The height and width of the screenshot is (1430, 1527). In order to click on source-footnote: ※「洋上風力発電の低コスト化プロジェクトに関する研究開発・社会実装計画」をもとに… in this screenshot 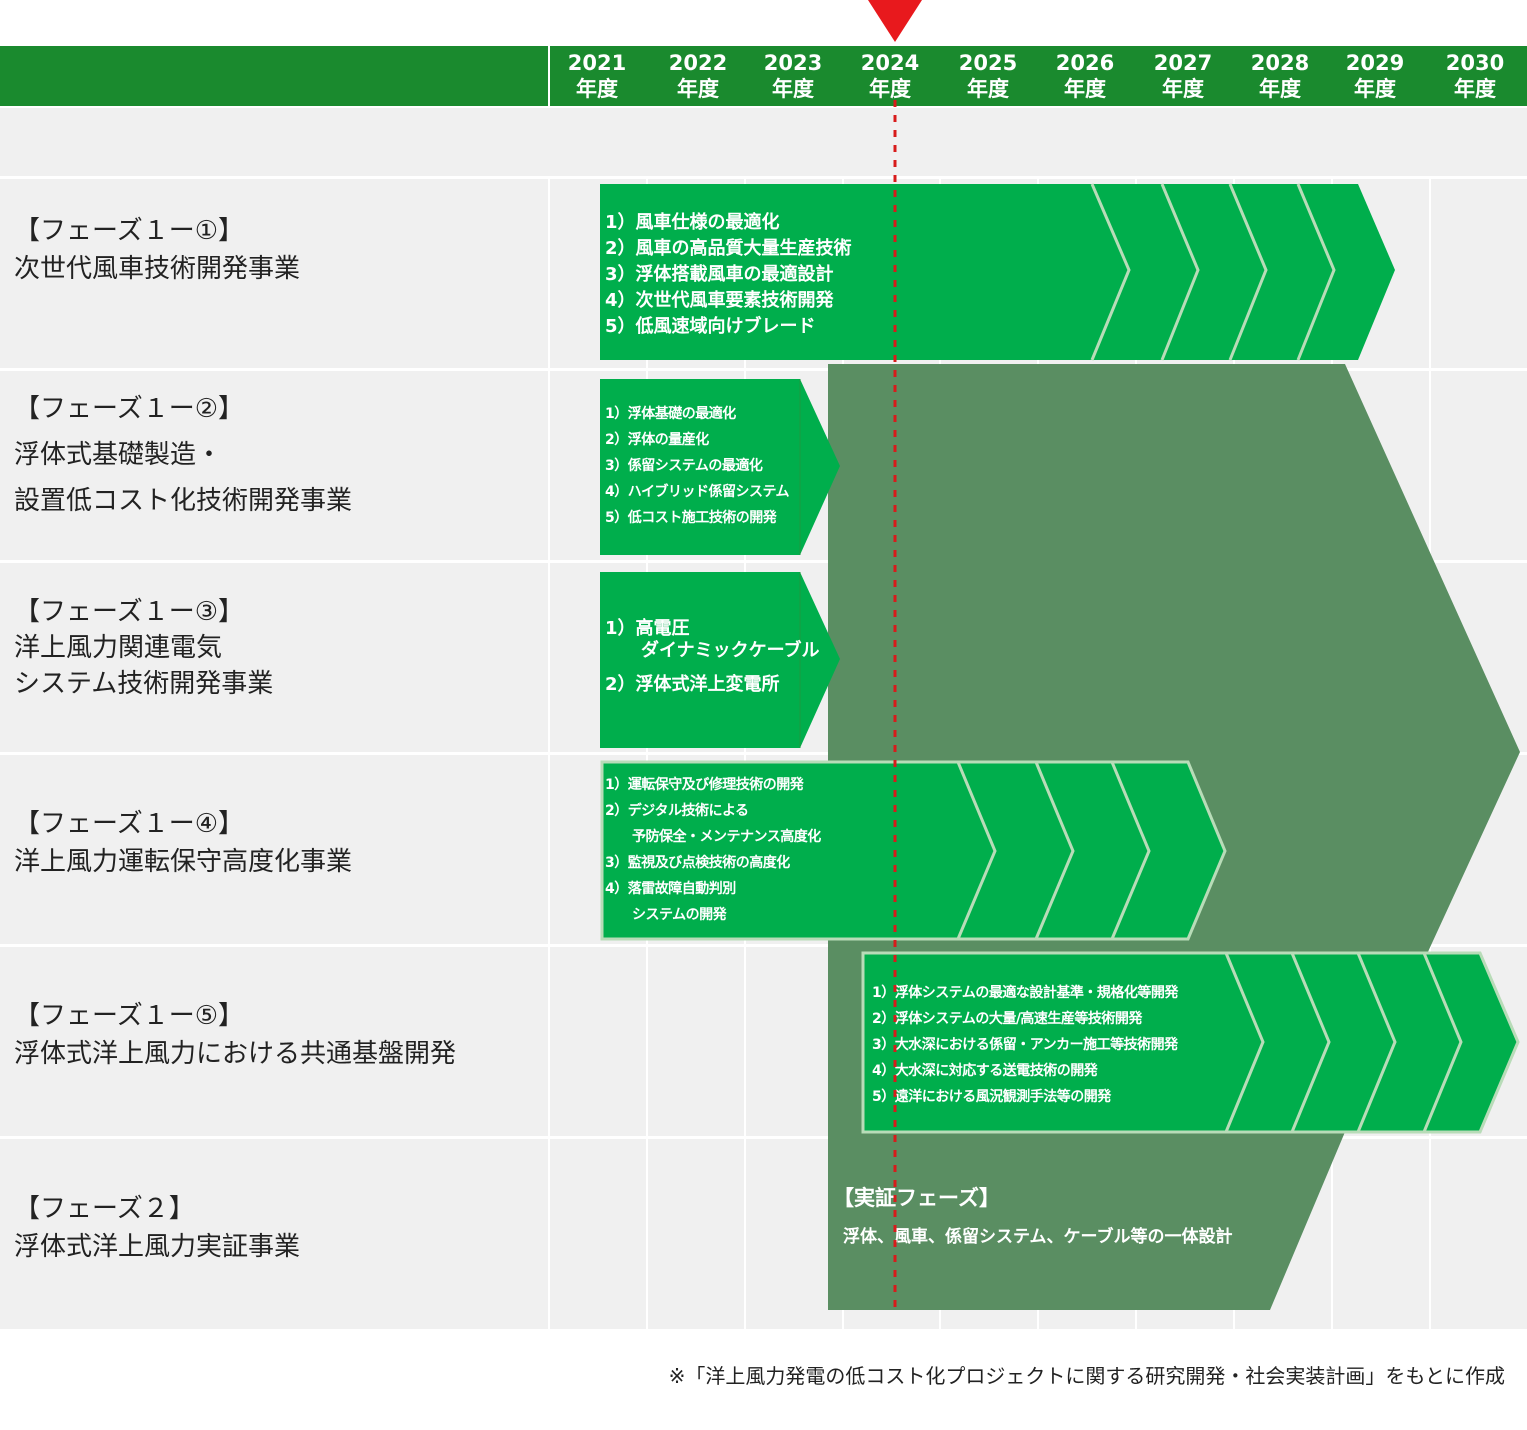, I will do `click(1086, 1376)`.